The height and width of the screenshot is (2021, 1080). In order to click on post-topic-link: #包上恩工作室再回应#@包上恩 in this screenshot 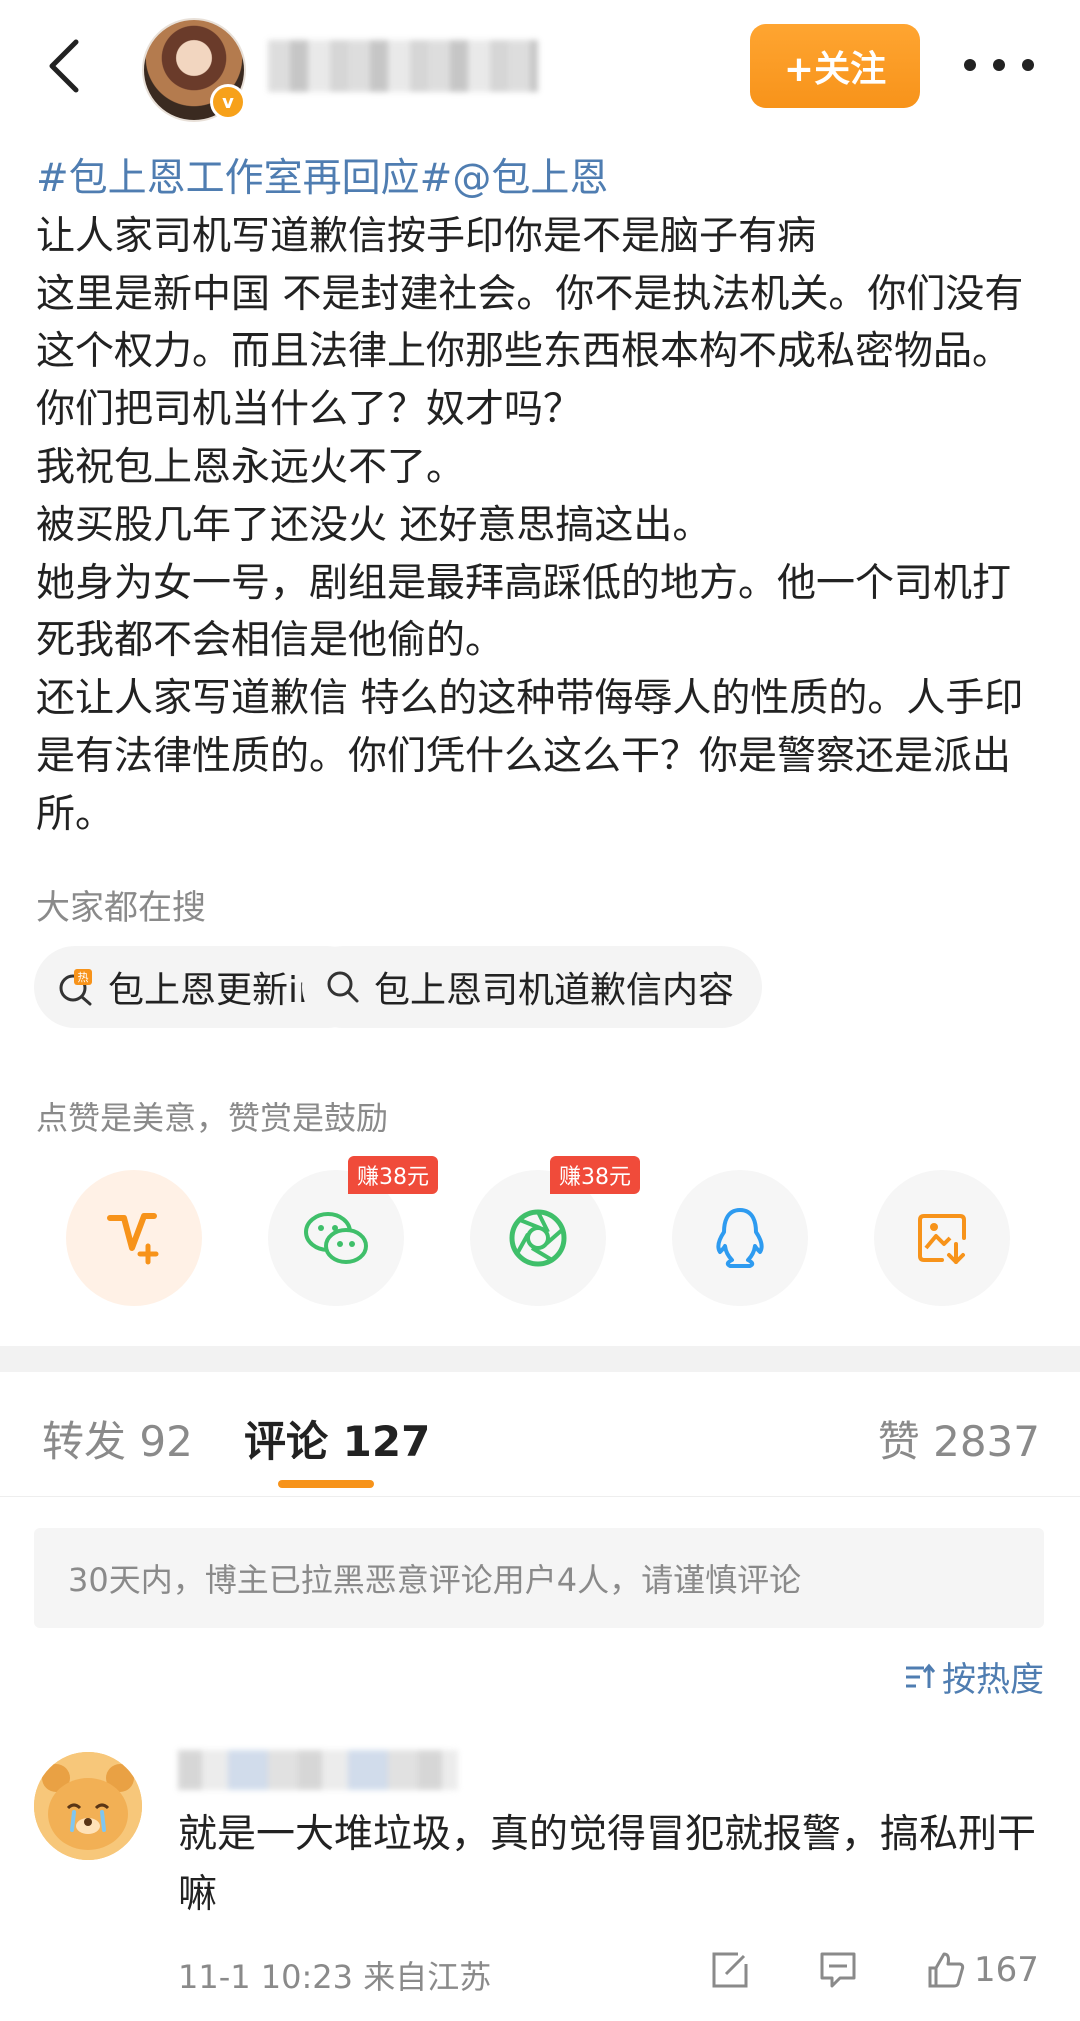, I will do `click(541, 179)`.